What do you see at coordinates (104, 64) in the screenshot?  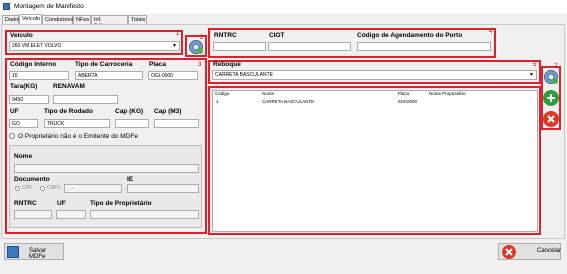 I see `tipo-carroceria-label: Tipo de Carroceria` at bounding box center [104, 64].